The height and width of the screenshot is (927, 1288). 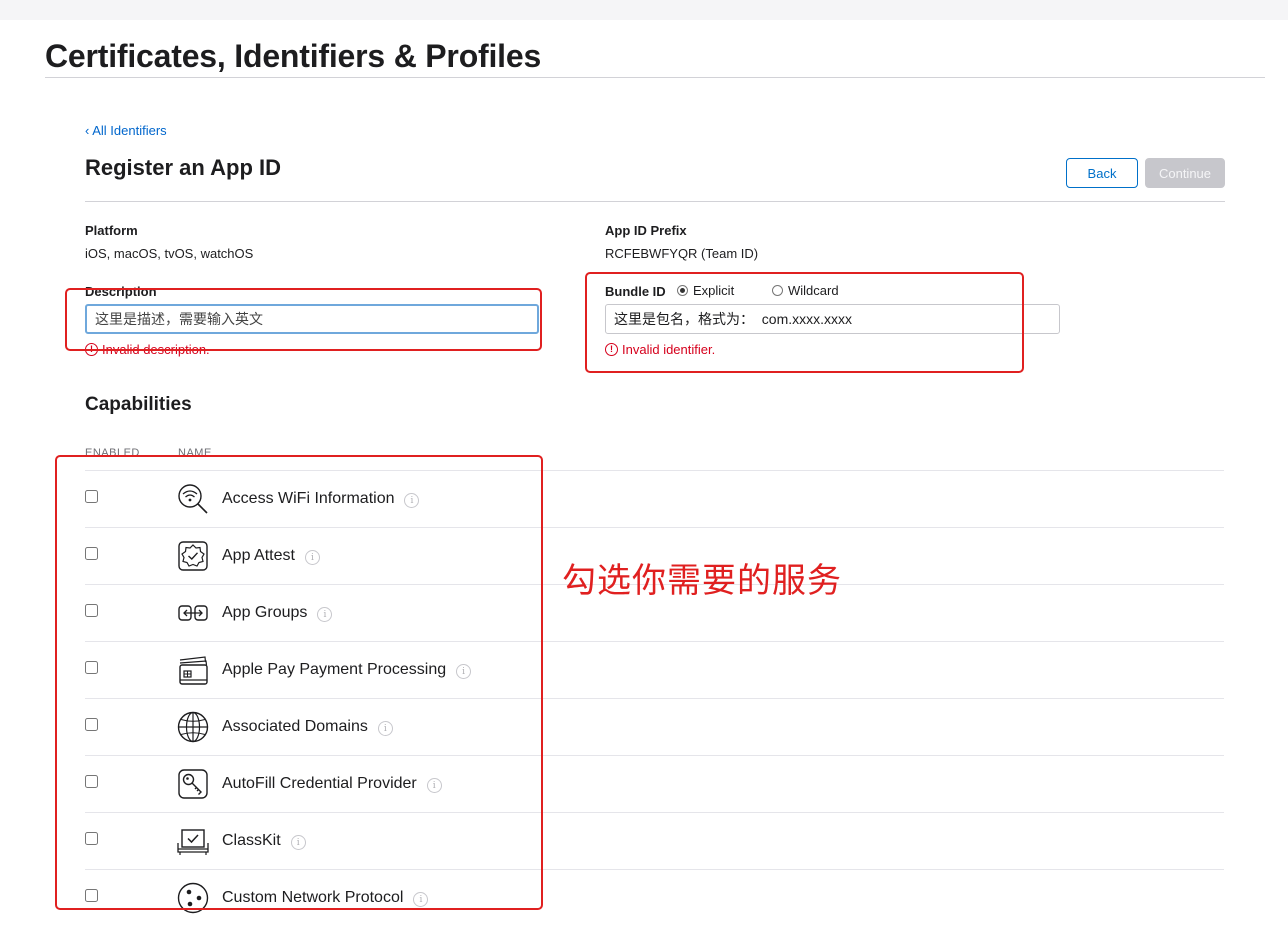 I want to click on bundle-id-input, so click(x=832, y=319).